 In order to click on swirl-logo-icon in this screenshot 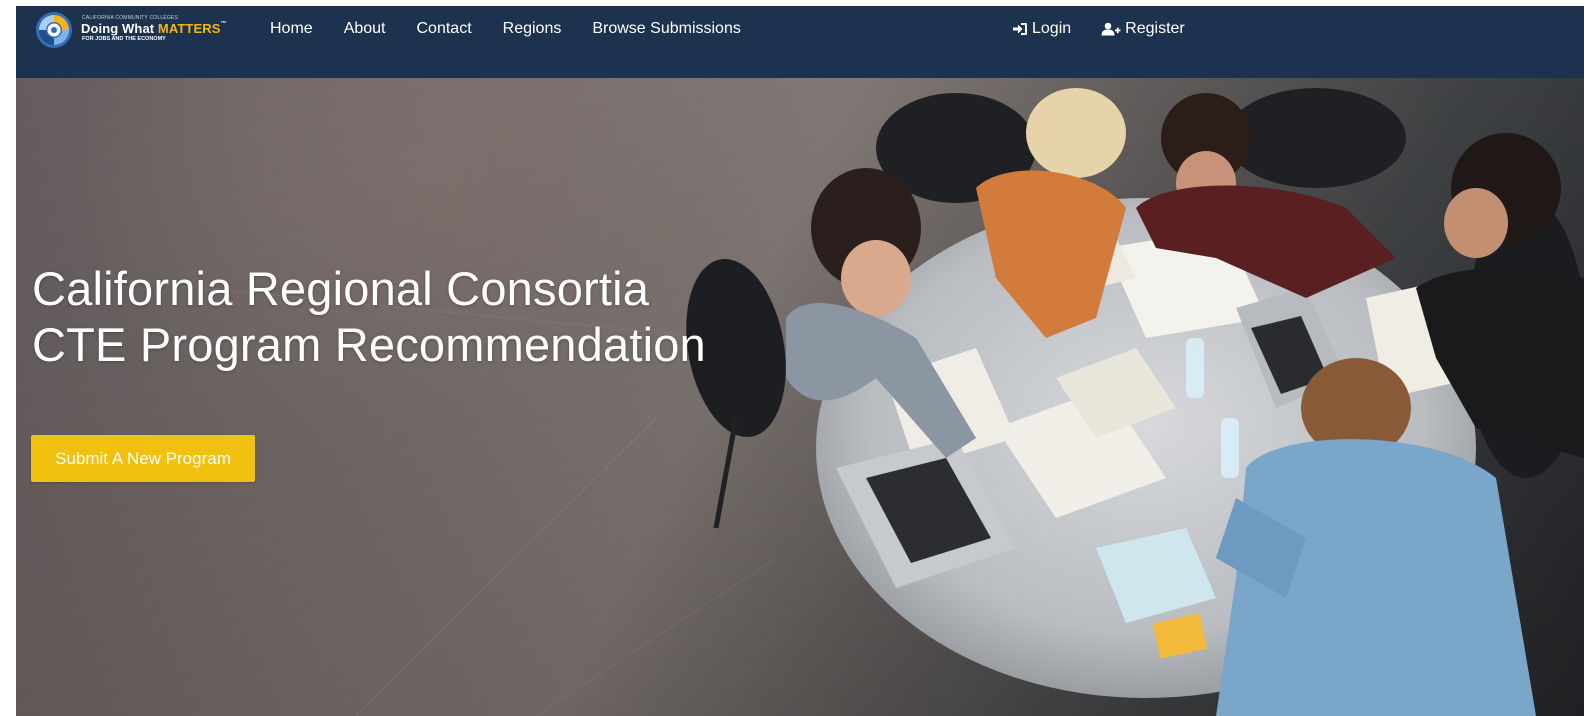, I will do `click(54, 30)`.